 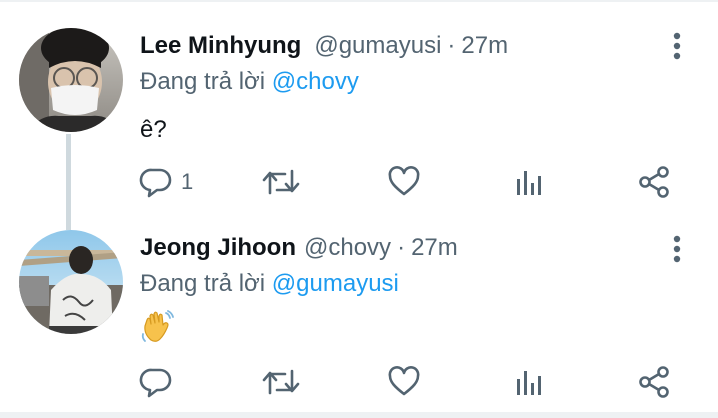 I want to click on display-name: Jeong Jihoon, so click(x=218, y=248).